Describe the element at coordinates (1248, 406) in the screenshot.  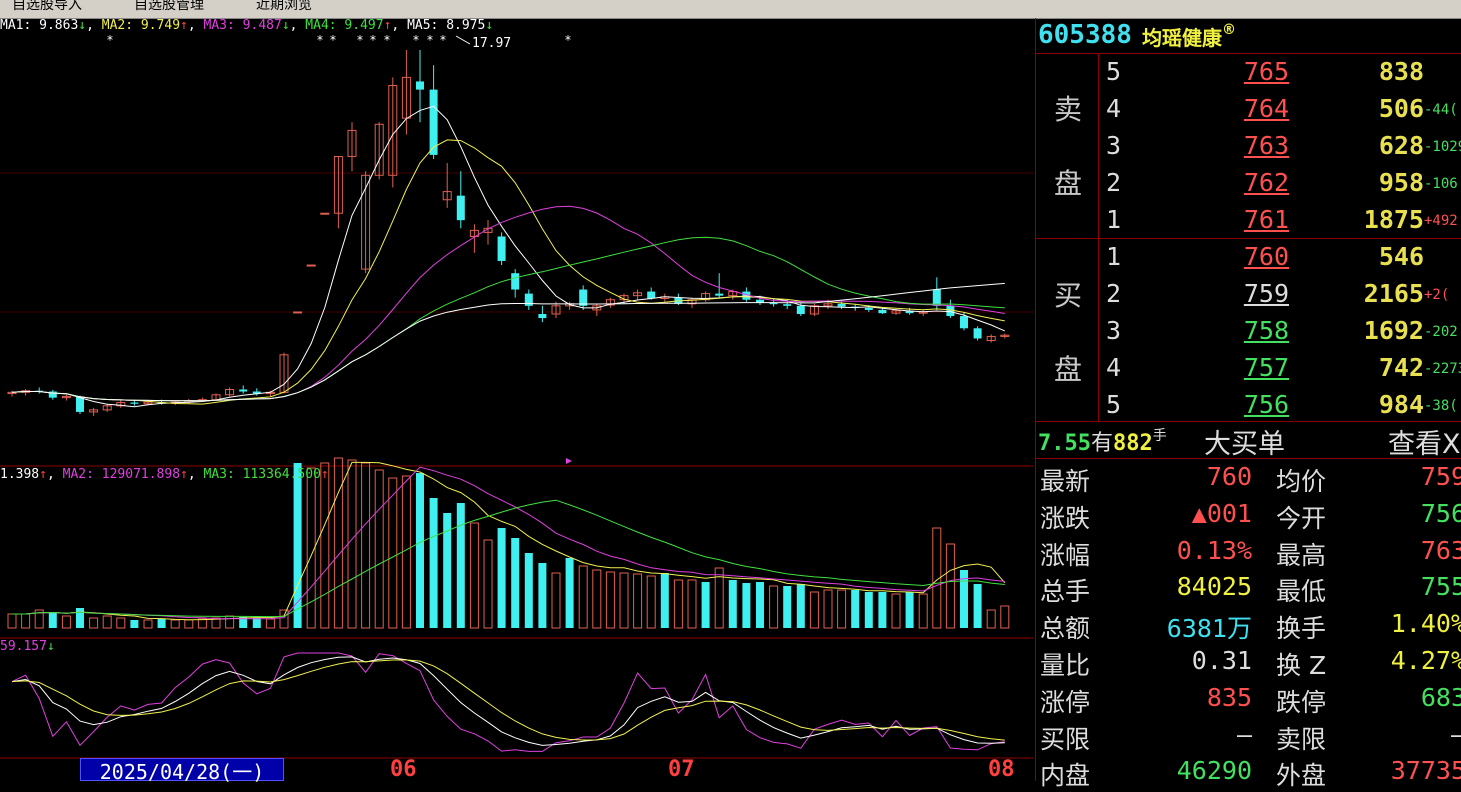
I see `bid-row: 5 756 984 -38(` at that location.